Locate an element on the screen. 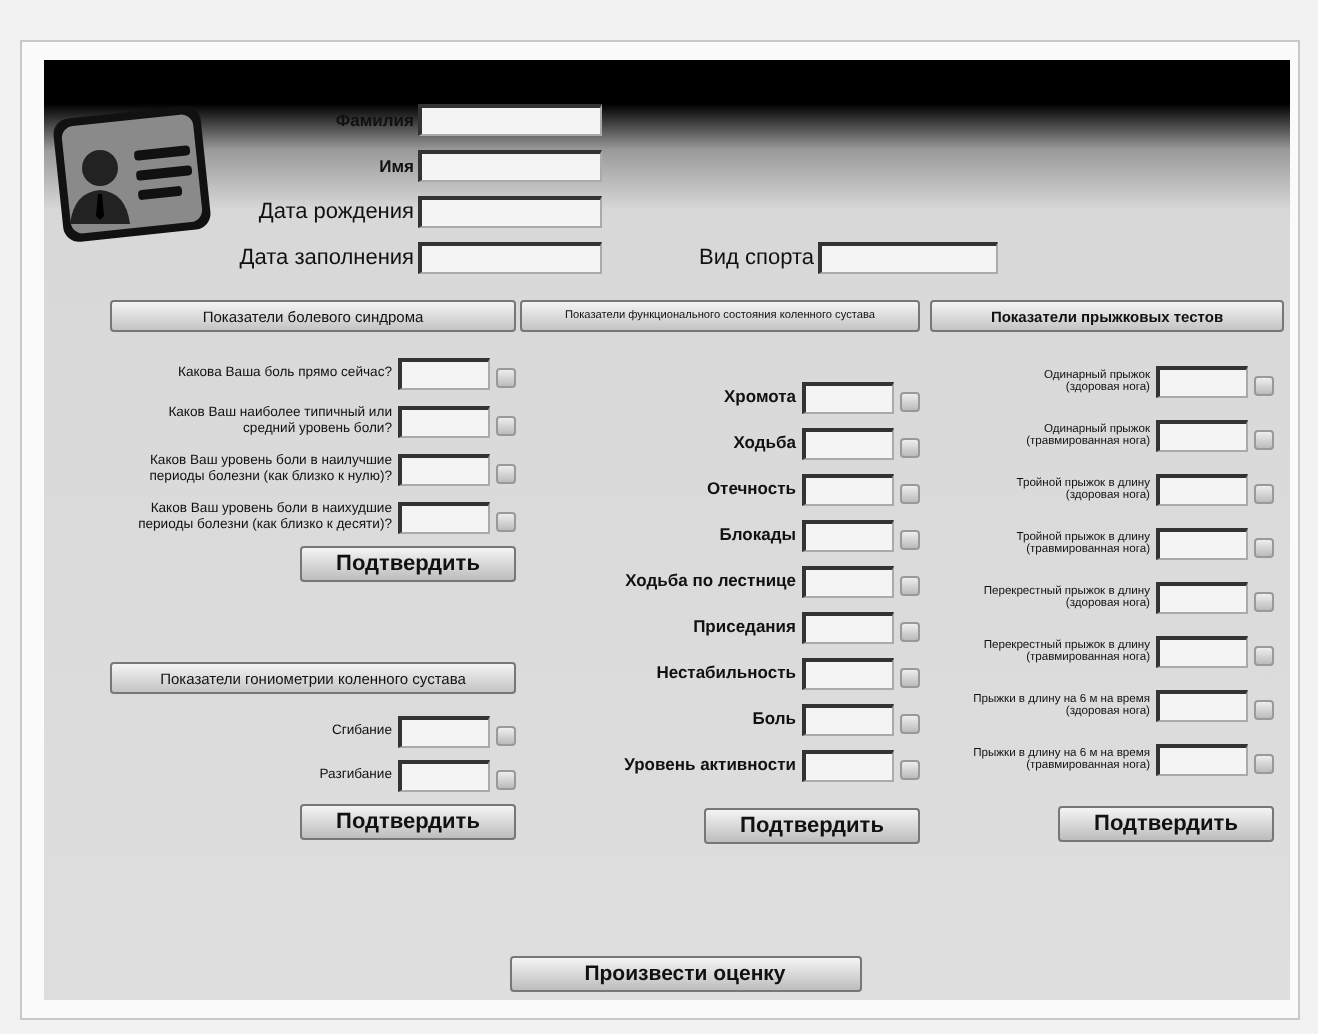 This screenshot has width=1318, height=1034. field-label: Имя is located at coordinates (396, 166).